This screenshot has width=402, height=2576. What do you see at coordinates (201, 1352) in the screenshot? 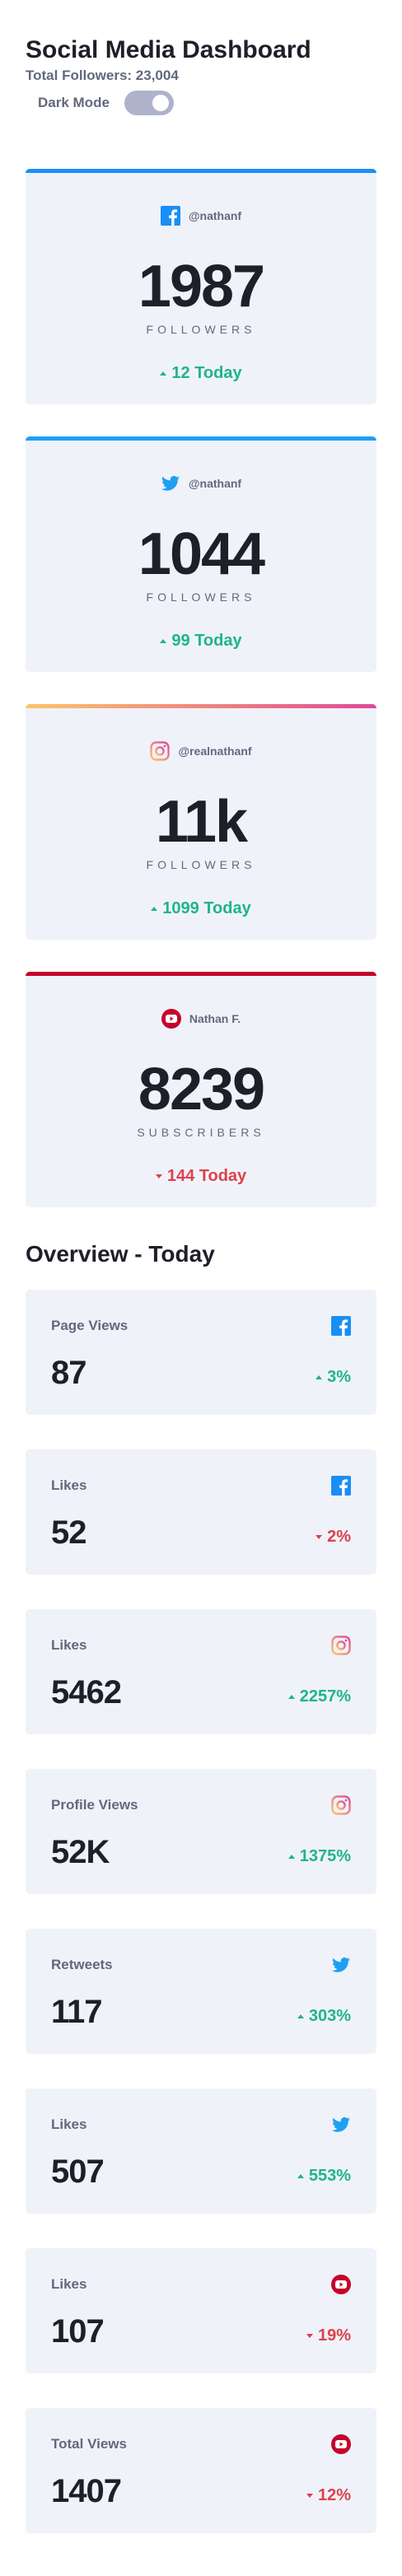
I see `overview-card-facebook: Page Views 87 3%` at bounding box center [201, 1352].